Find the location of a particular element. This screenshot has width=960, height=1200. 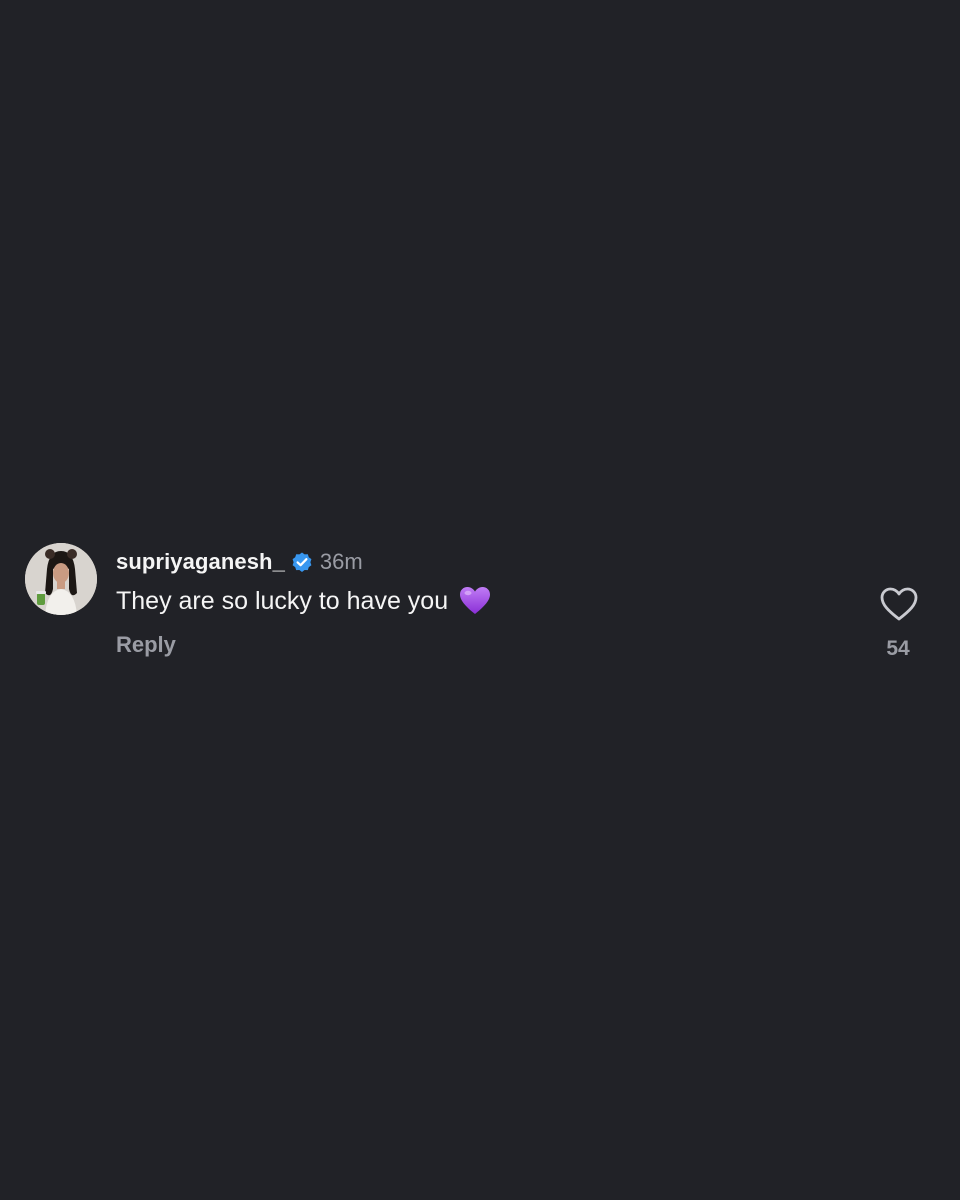

comment-text: They are so lucky to have you is located at coordinates (282, 600).